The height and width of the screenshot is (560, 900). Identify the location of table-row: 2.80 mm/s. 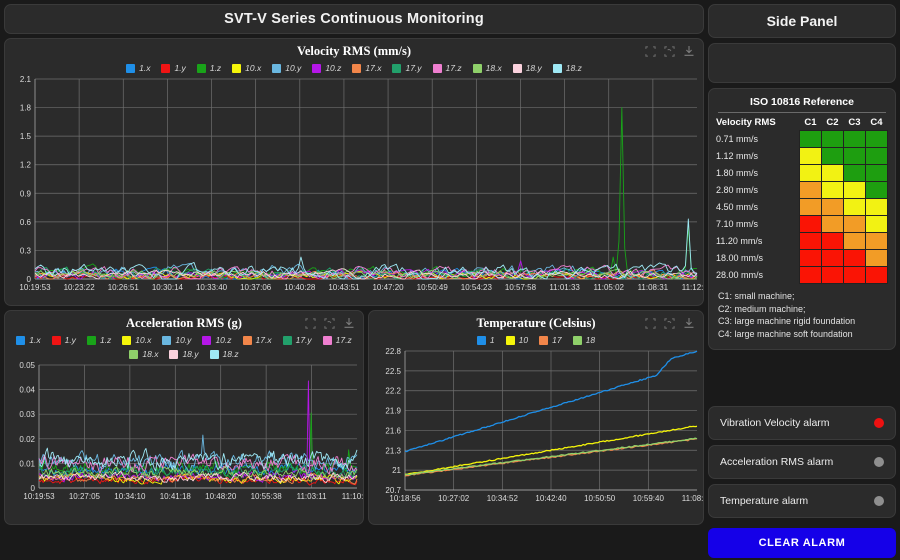
(802, 190).